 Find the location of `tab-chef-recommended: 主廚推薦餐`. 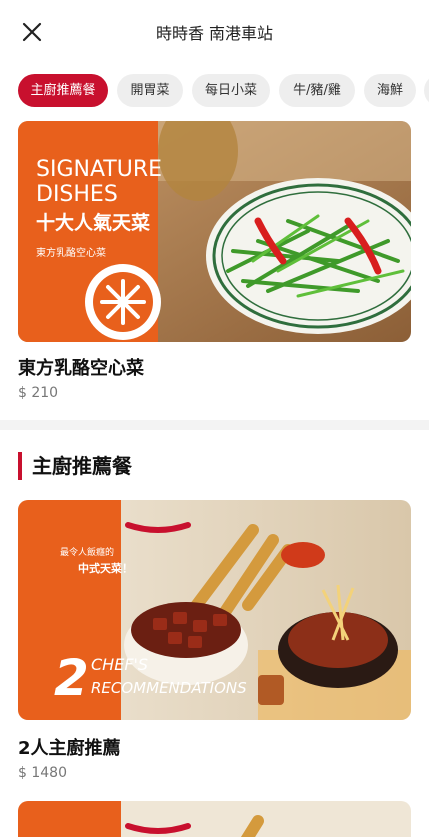

tab-chef-recommended: 主廚推薦餐 is located at coordinates (63, 90).